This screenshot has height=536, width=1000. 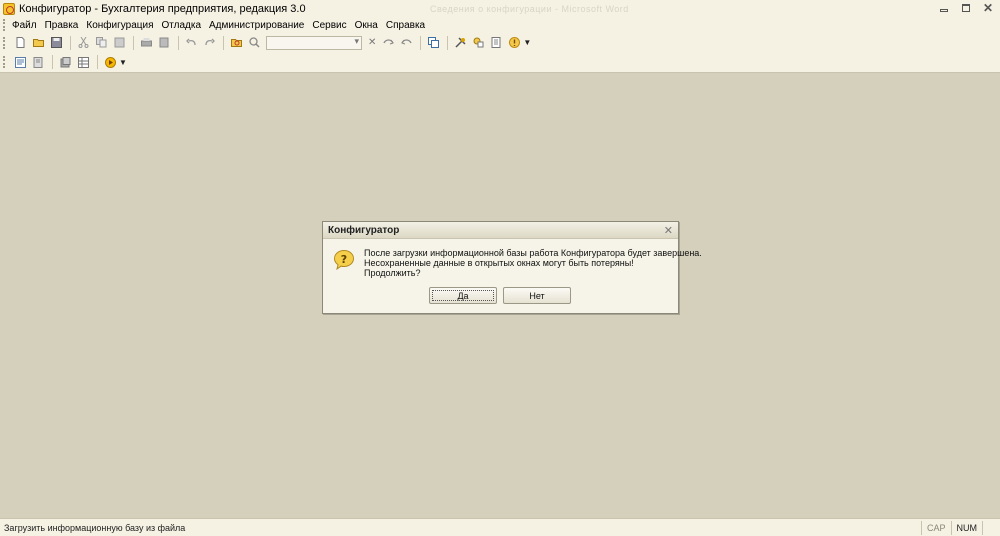 I want to click on info-icon, so click(x=514, y=42).